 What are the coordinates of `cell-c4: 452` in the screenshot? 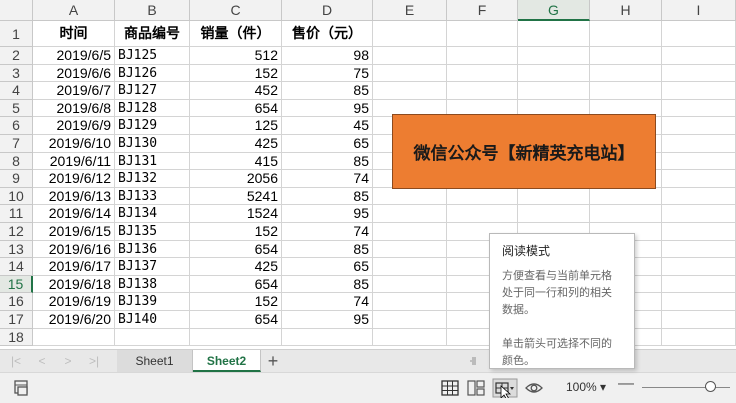 It's located at (236, 91).